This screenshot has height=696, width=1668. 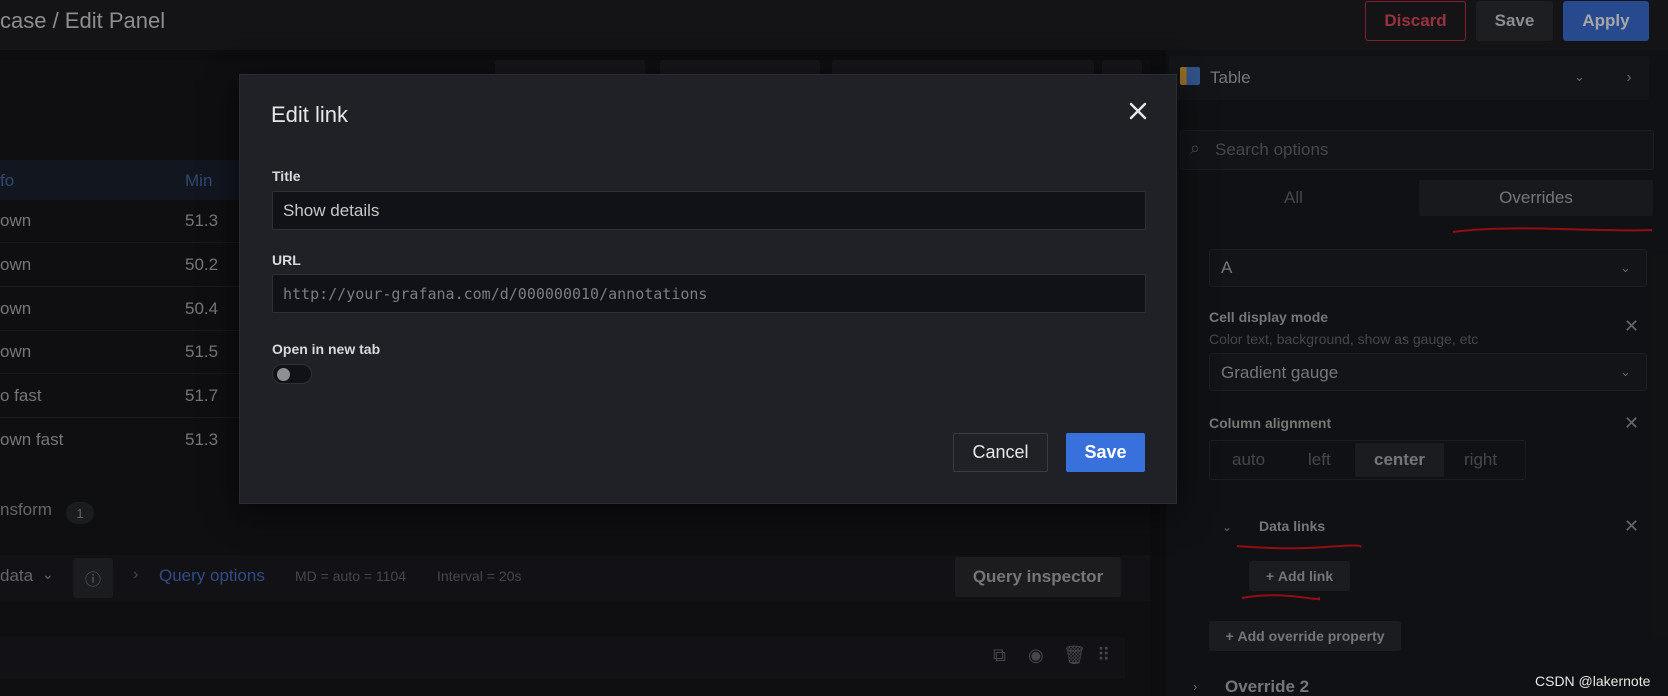 What do you see at coordinates (1105, 452) in the screenshot?
I see `save-button: Save` at bounding box center [1105, 452].